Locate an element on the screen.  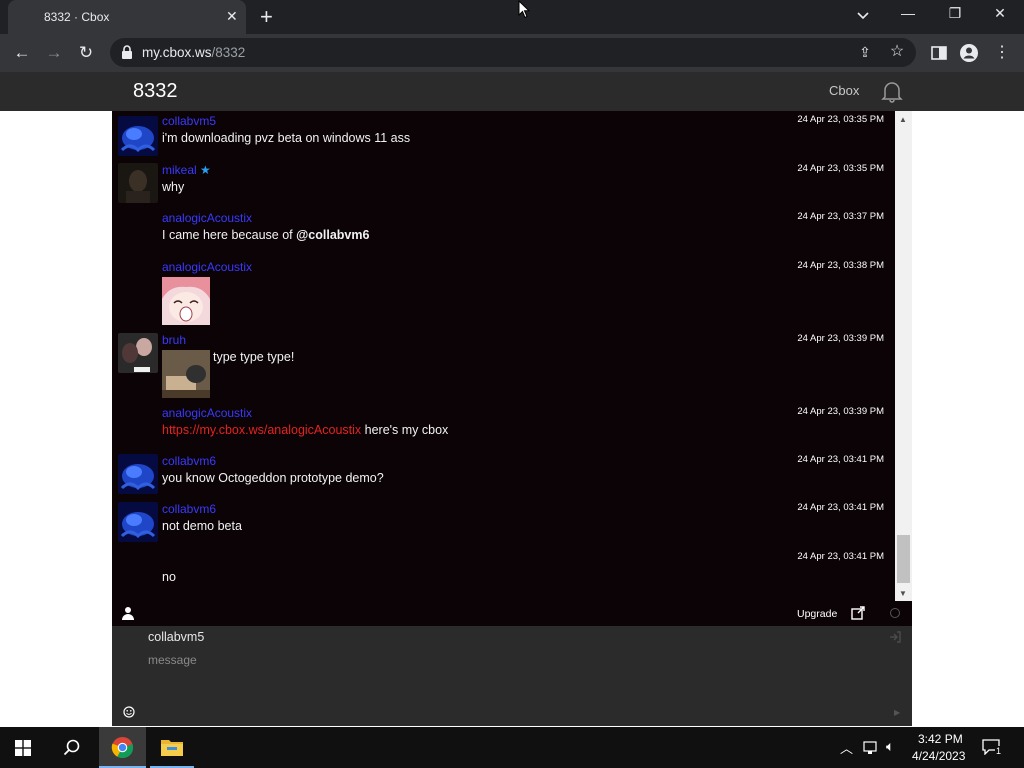
search-icon is located at coordinates (72, 748).